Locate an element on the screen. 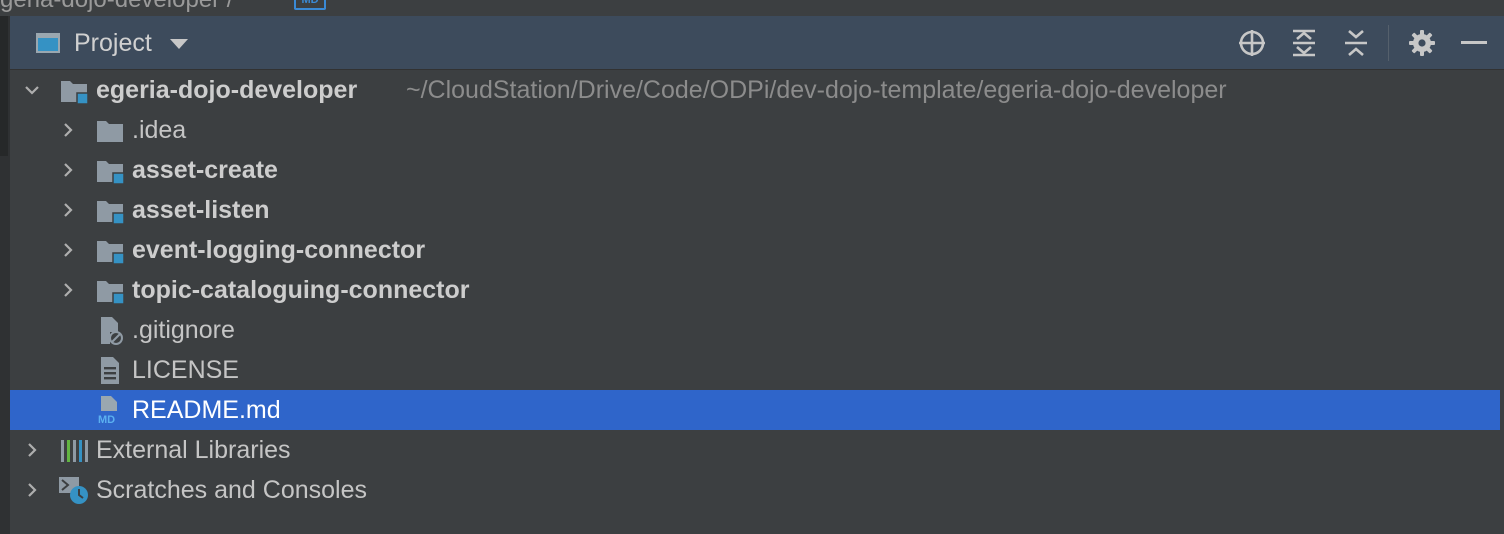  library-icon is located at coordinates (74, 451).